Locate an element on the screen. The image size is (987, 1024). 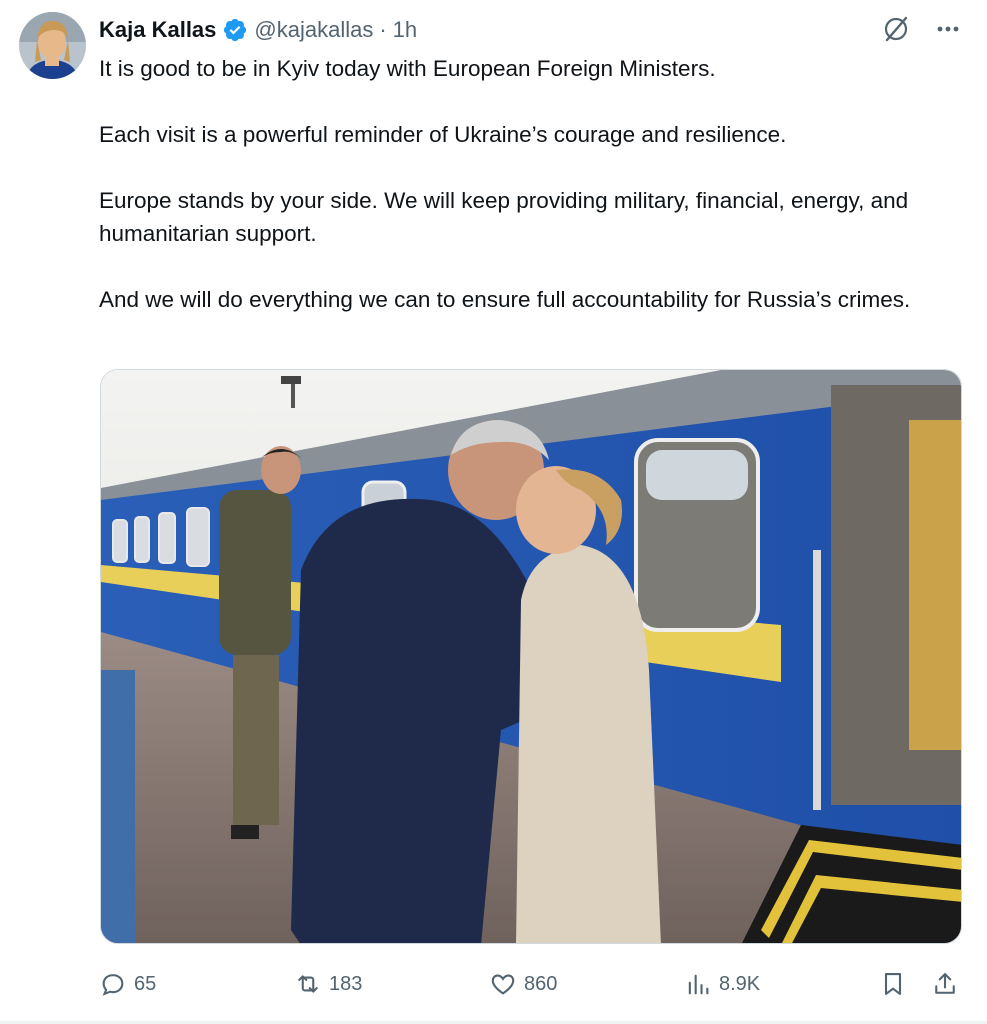
bookmark-icon is located at coordinates (893, 984).